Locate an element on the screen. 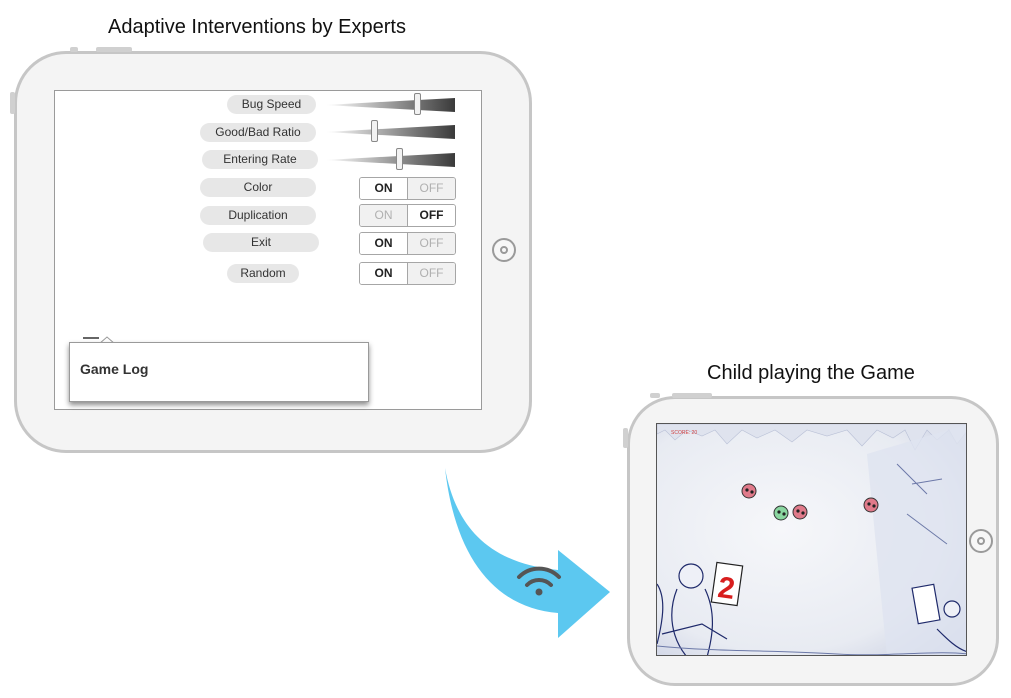  number-sign: 2 is located at coordinates (727, 584).